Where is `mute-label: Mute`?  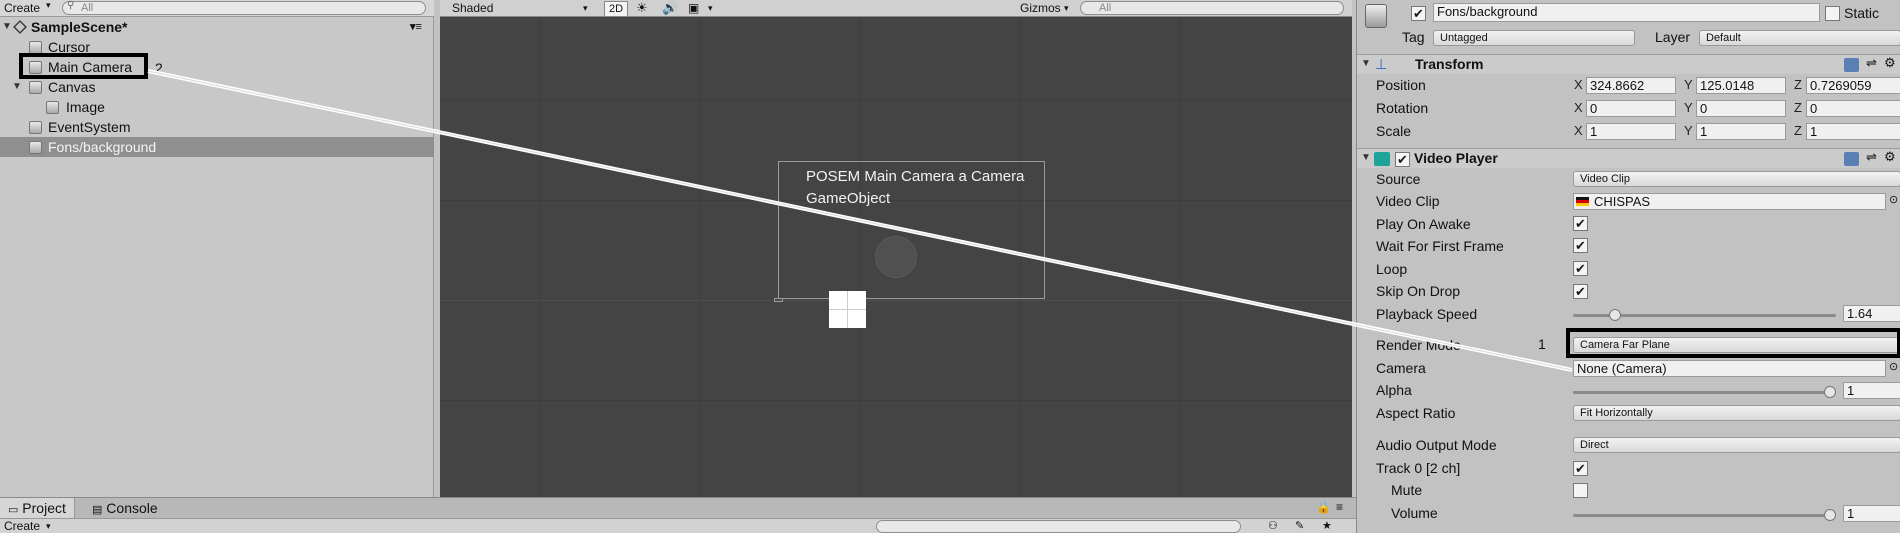 mute-label: Mute is located at coordinates (1407, 490).